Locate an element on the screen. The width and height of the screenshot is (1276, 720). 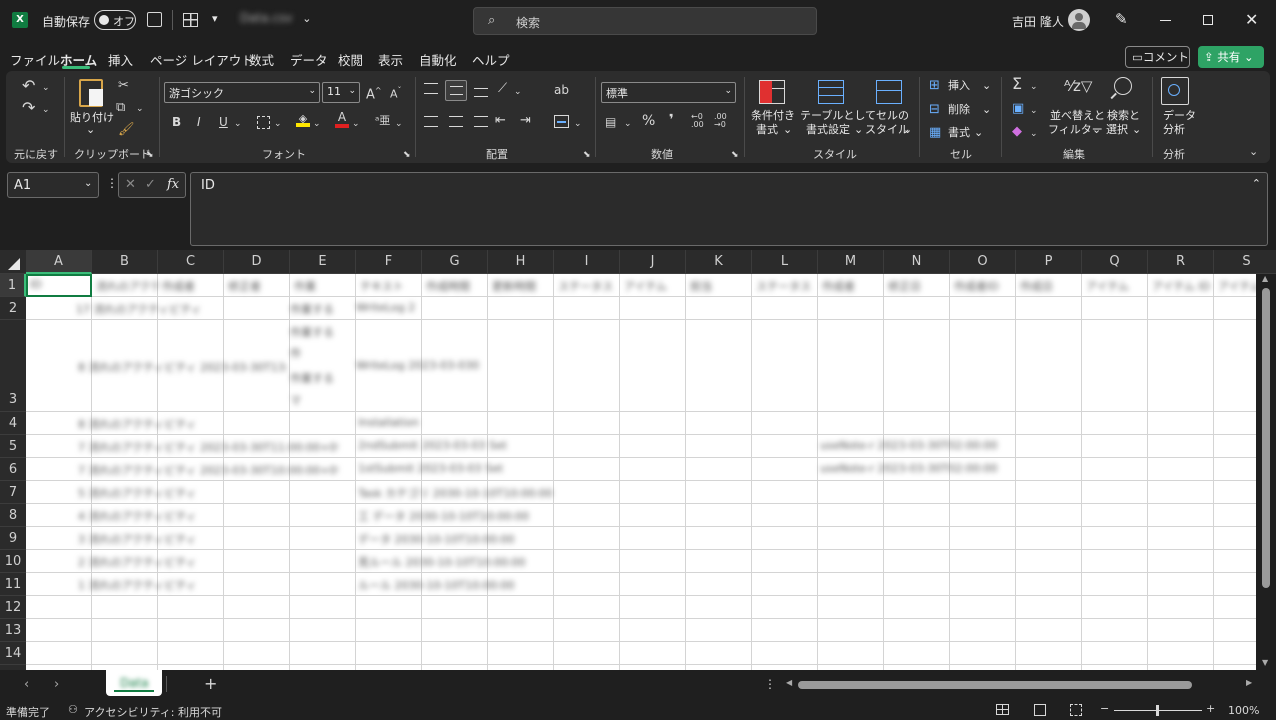
cell-e3-line3: 作業する is located at coordinates (322, 378).